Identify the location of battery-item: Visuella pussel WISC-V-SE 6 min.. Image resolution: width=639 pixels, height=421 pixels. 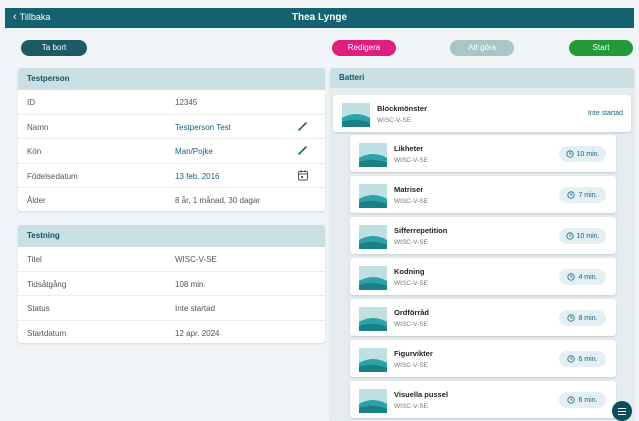
(483, 399).